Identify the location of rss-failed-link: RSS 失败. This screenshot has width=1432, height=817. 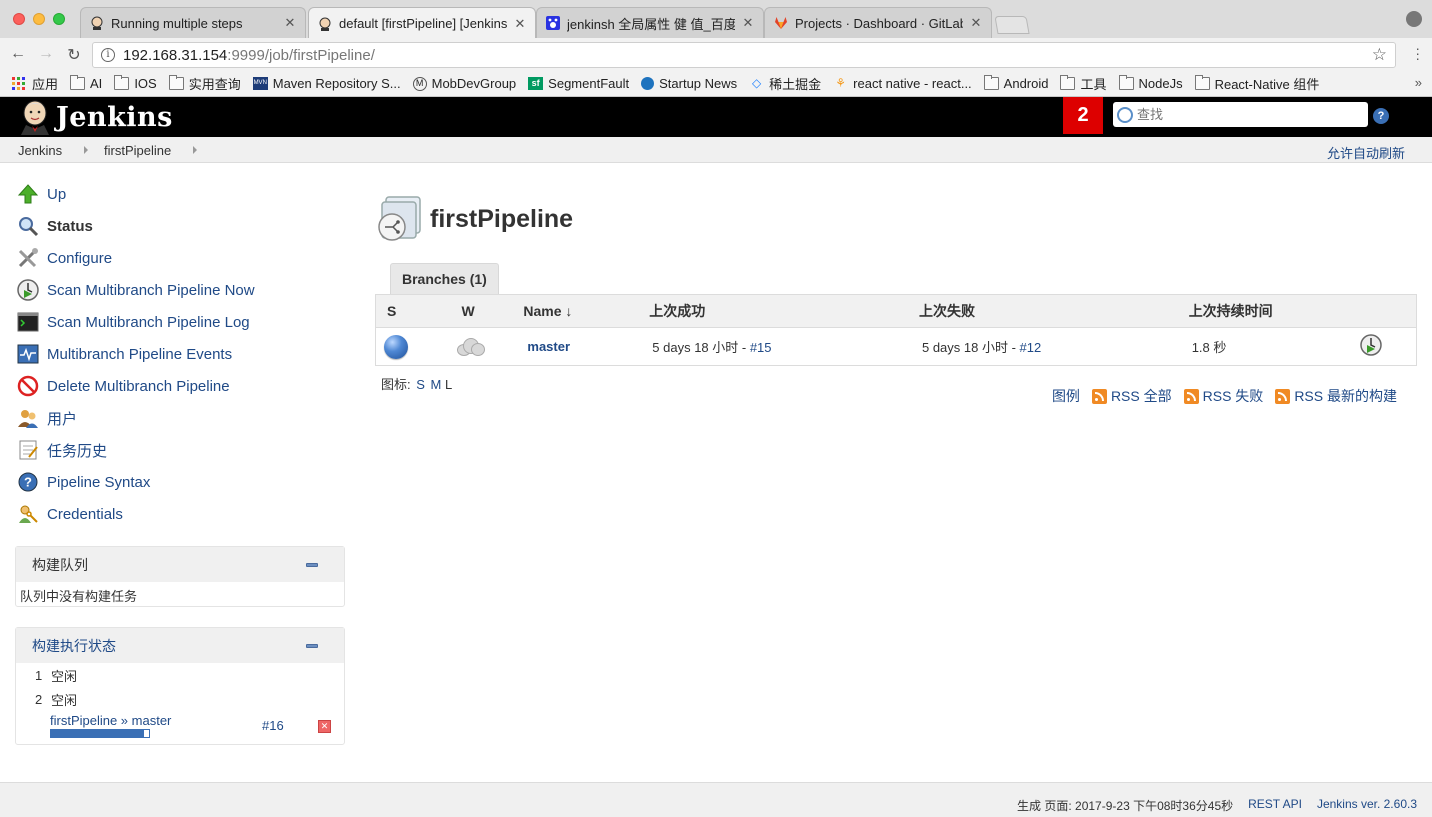
(1233, 396).